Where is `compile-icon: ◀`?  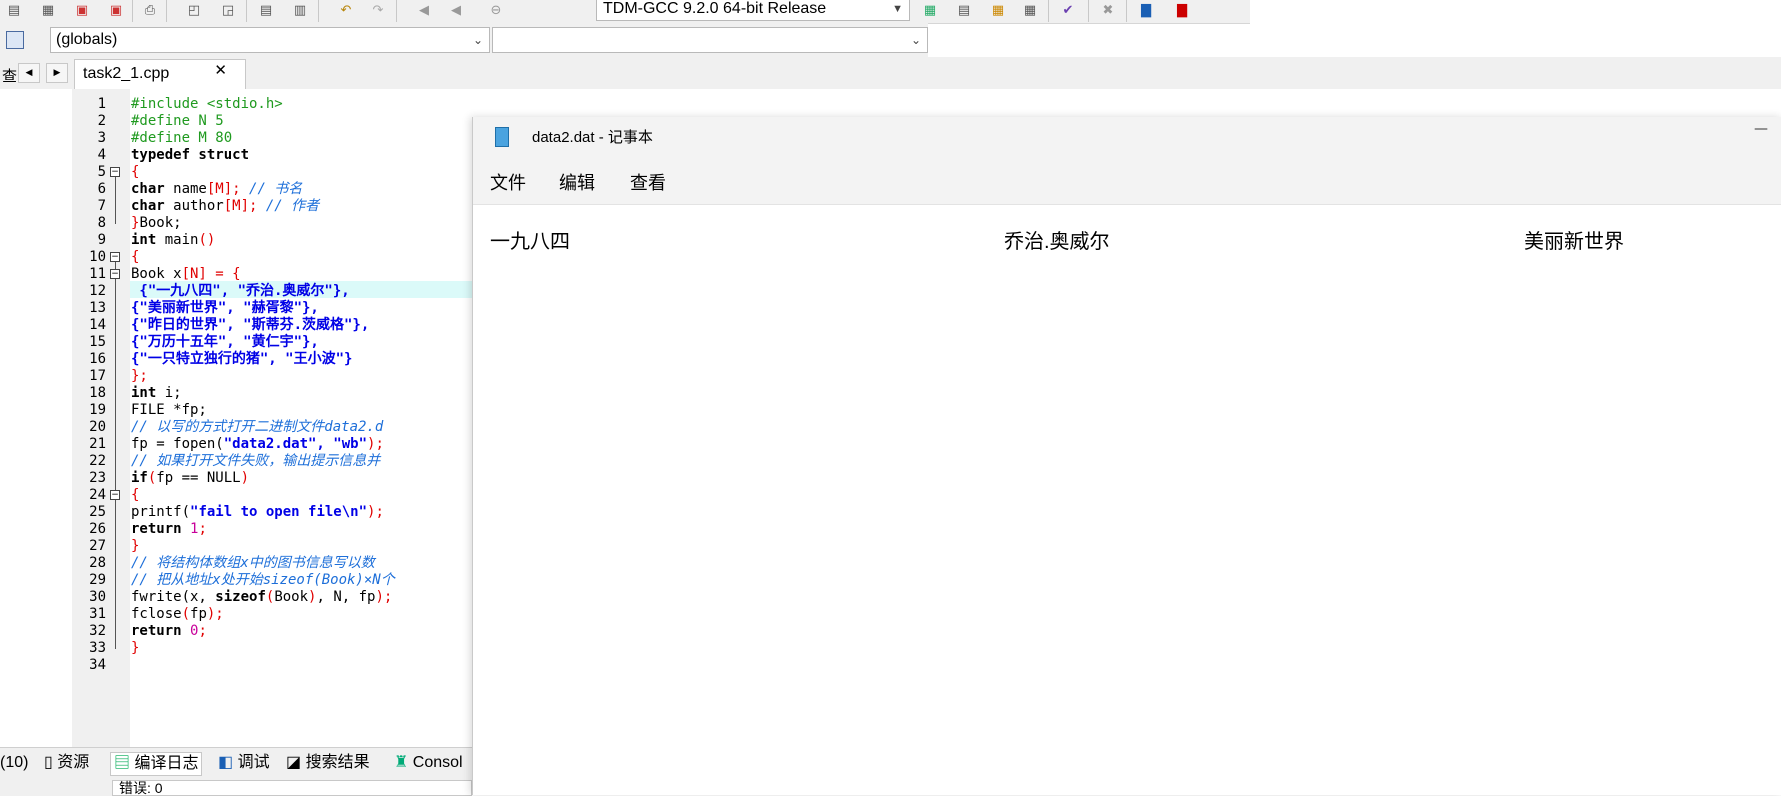
compile-icon: ◀ is located at coordinates (424, 10).